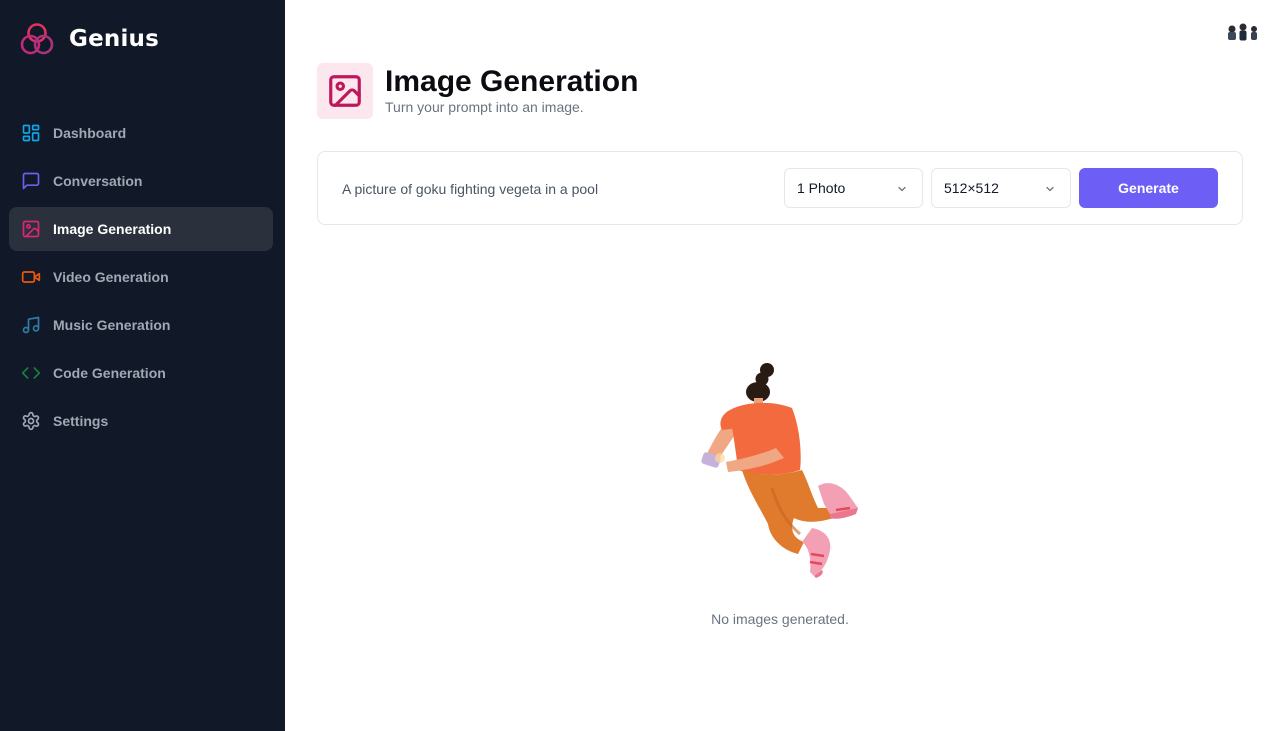 This screenshot has height=731, width=1268. What do you see at coordinates (111, 277) in the screenshot?
I see `sidebar-item-label: Video Generation` at bounding box center [111, 277].